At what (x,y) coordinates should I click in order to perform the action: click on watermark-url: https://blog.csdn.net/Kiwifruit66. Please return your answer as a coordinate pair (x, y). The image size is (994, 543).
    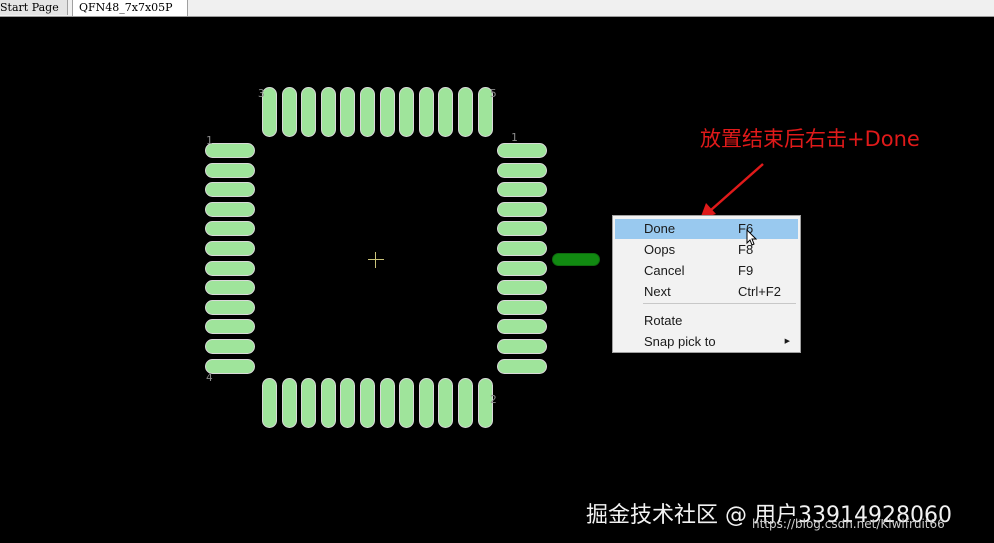
    Looking at the image, I should click on (848, 524).